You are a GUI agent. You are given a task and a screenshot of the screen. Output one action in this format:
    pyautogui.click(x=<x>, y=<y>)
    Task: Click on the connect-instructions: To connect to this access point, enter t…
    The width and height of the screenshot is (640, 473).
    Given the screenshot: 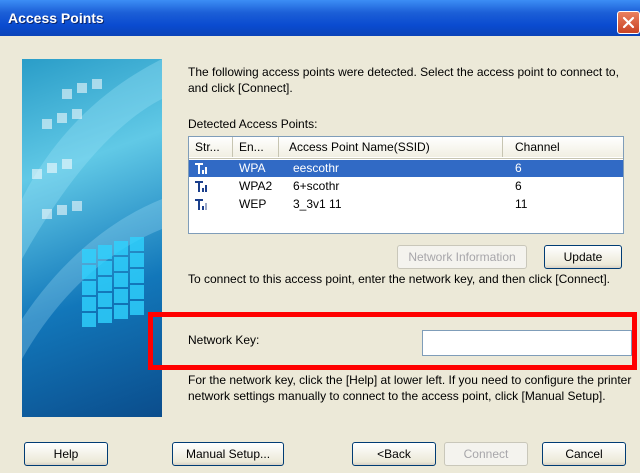 What is the action you would take?
    pyautogui.click(x=399, y=279)
    